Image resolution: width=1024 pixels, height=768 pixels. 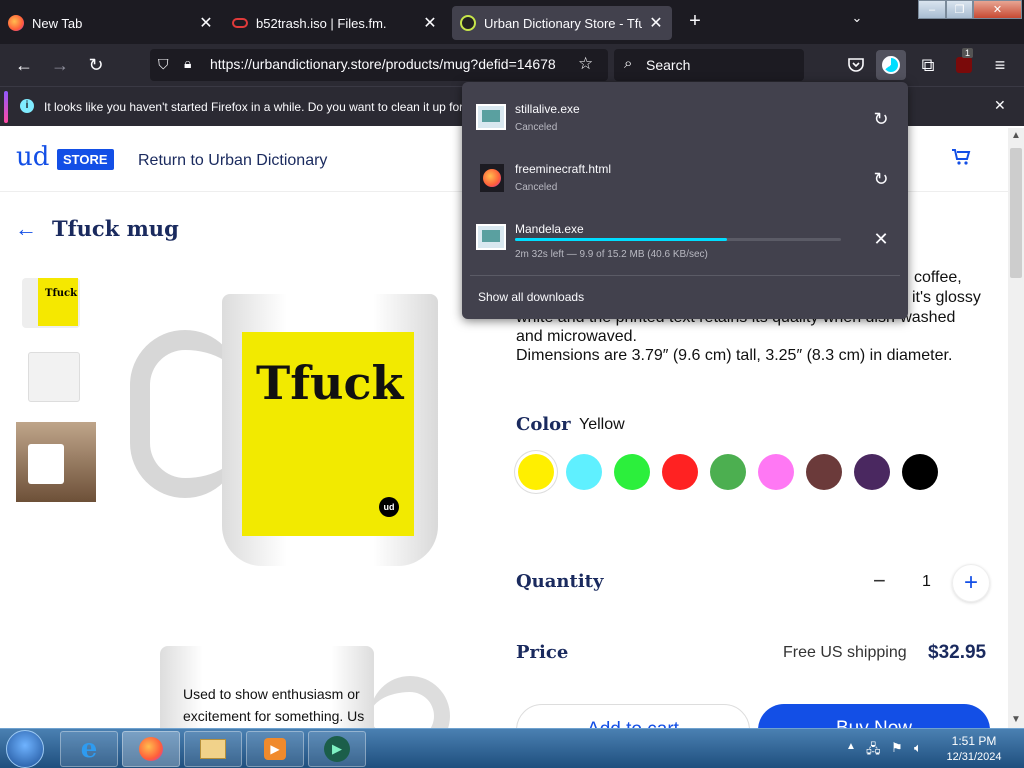 I want to click on thumbnail-lifestyle, so click(x=56, y=462).